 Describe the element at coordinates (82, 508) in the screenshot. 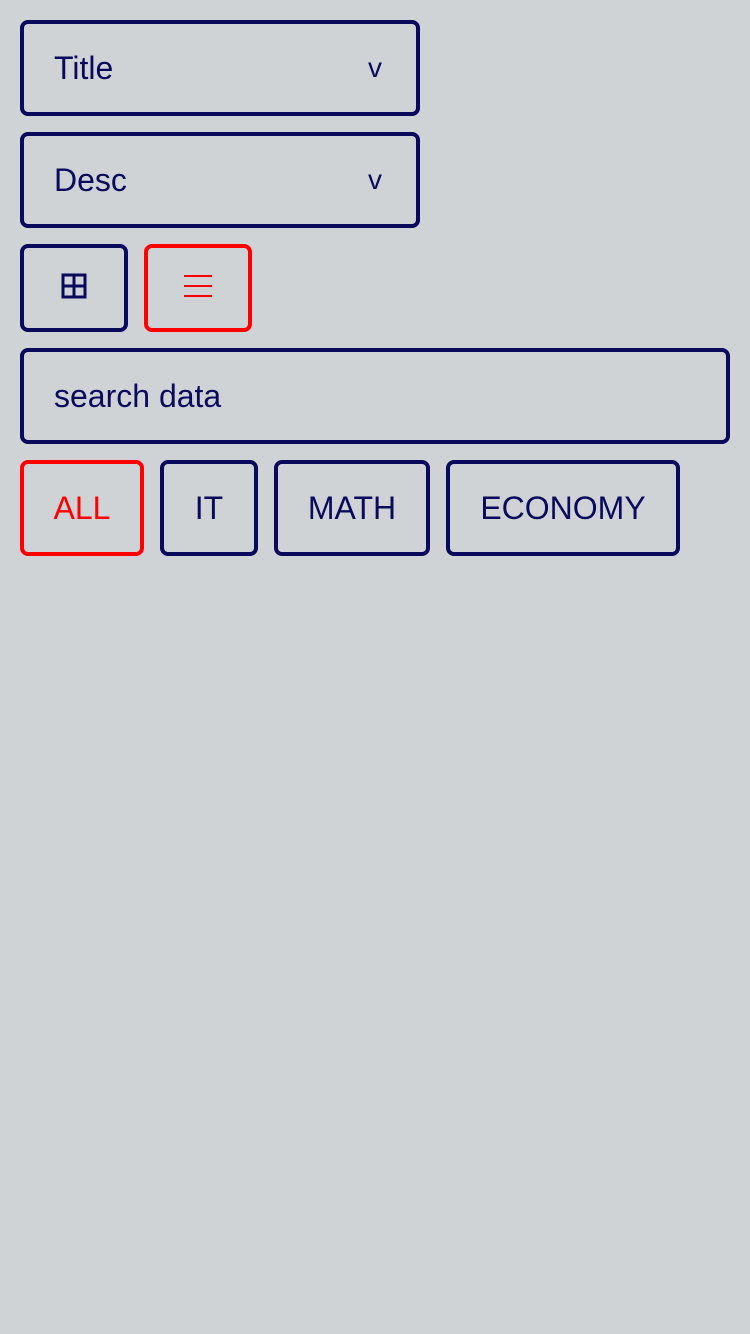

I see `category-all-button: ALL` at that location.